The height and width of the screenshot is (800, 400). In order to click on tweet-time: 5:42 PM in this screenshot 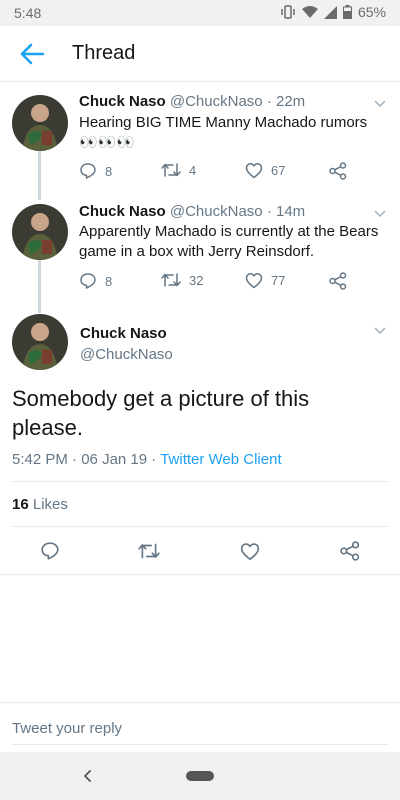, I will do `click(40, 459)`.